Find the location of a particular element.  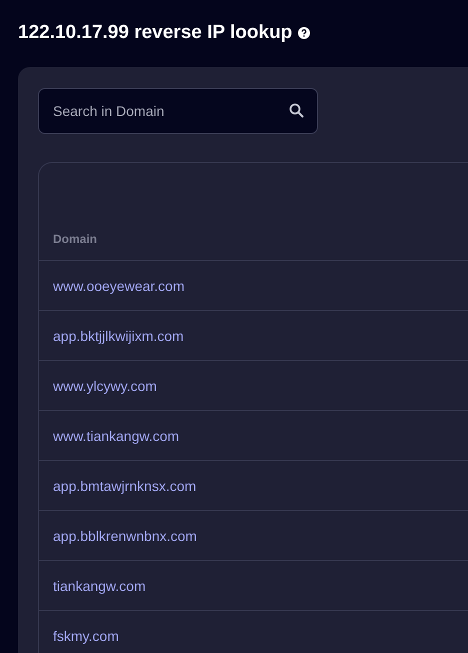

domain-link: app.bmtawjrnknsx.com is located at coordinates (124, 486).